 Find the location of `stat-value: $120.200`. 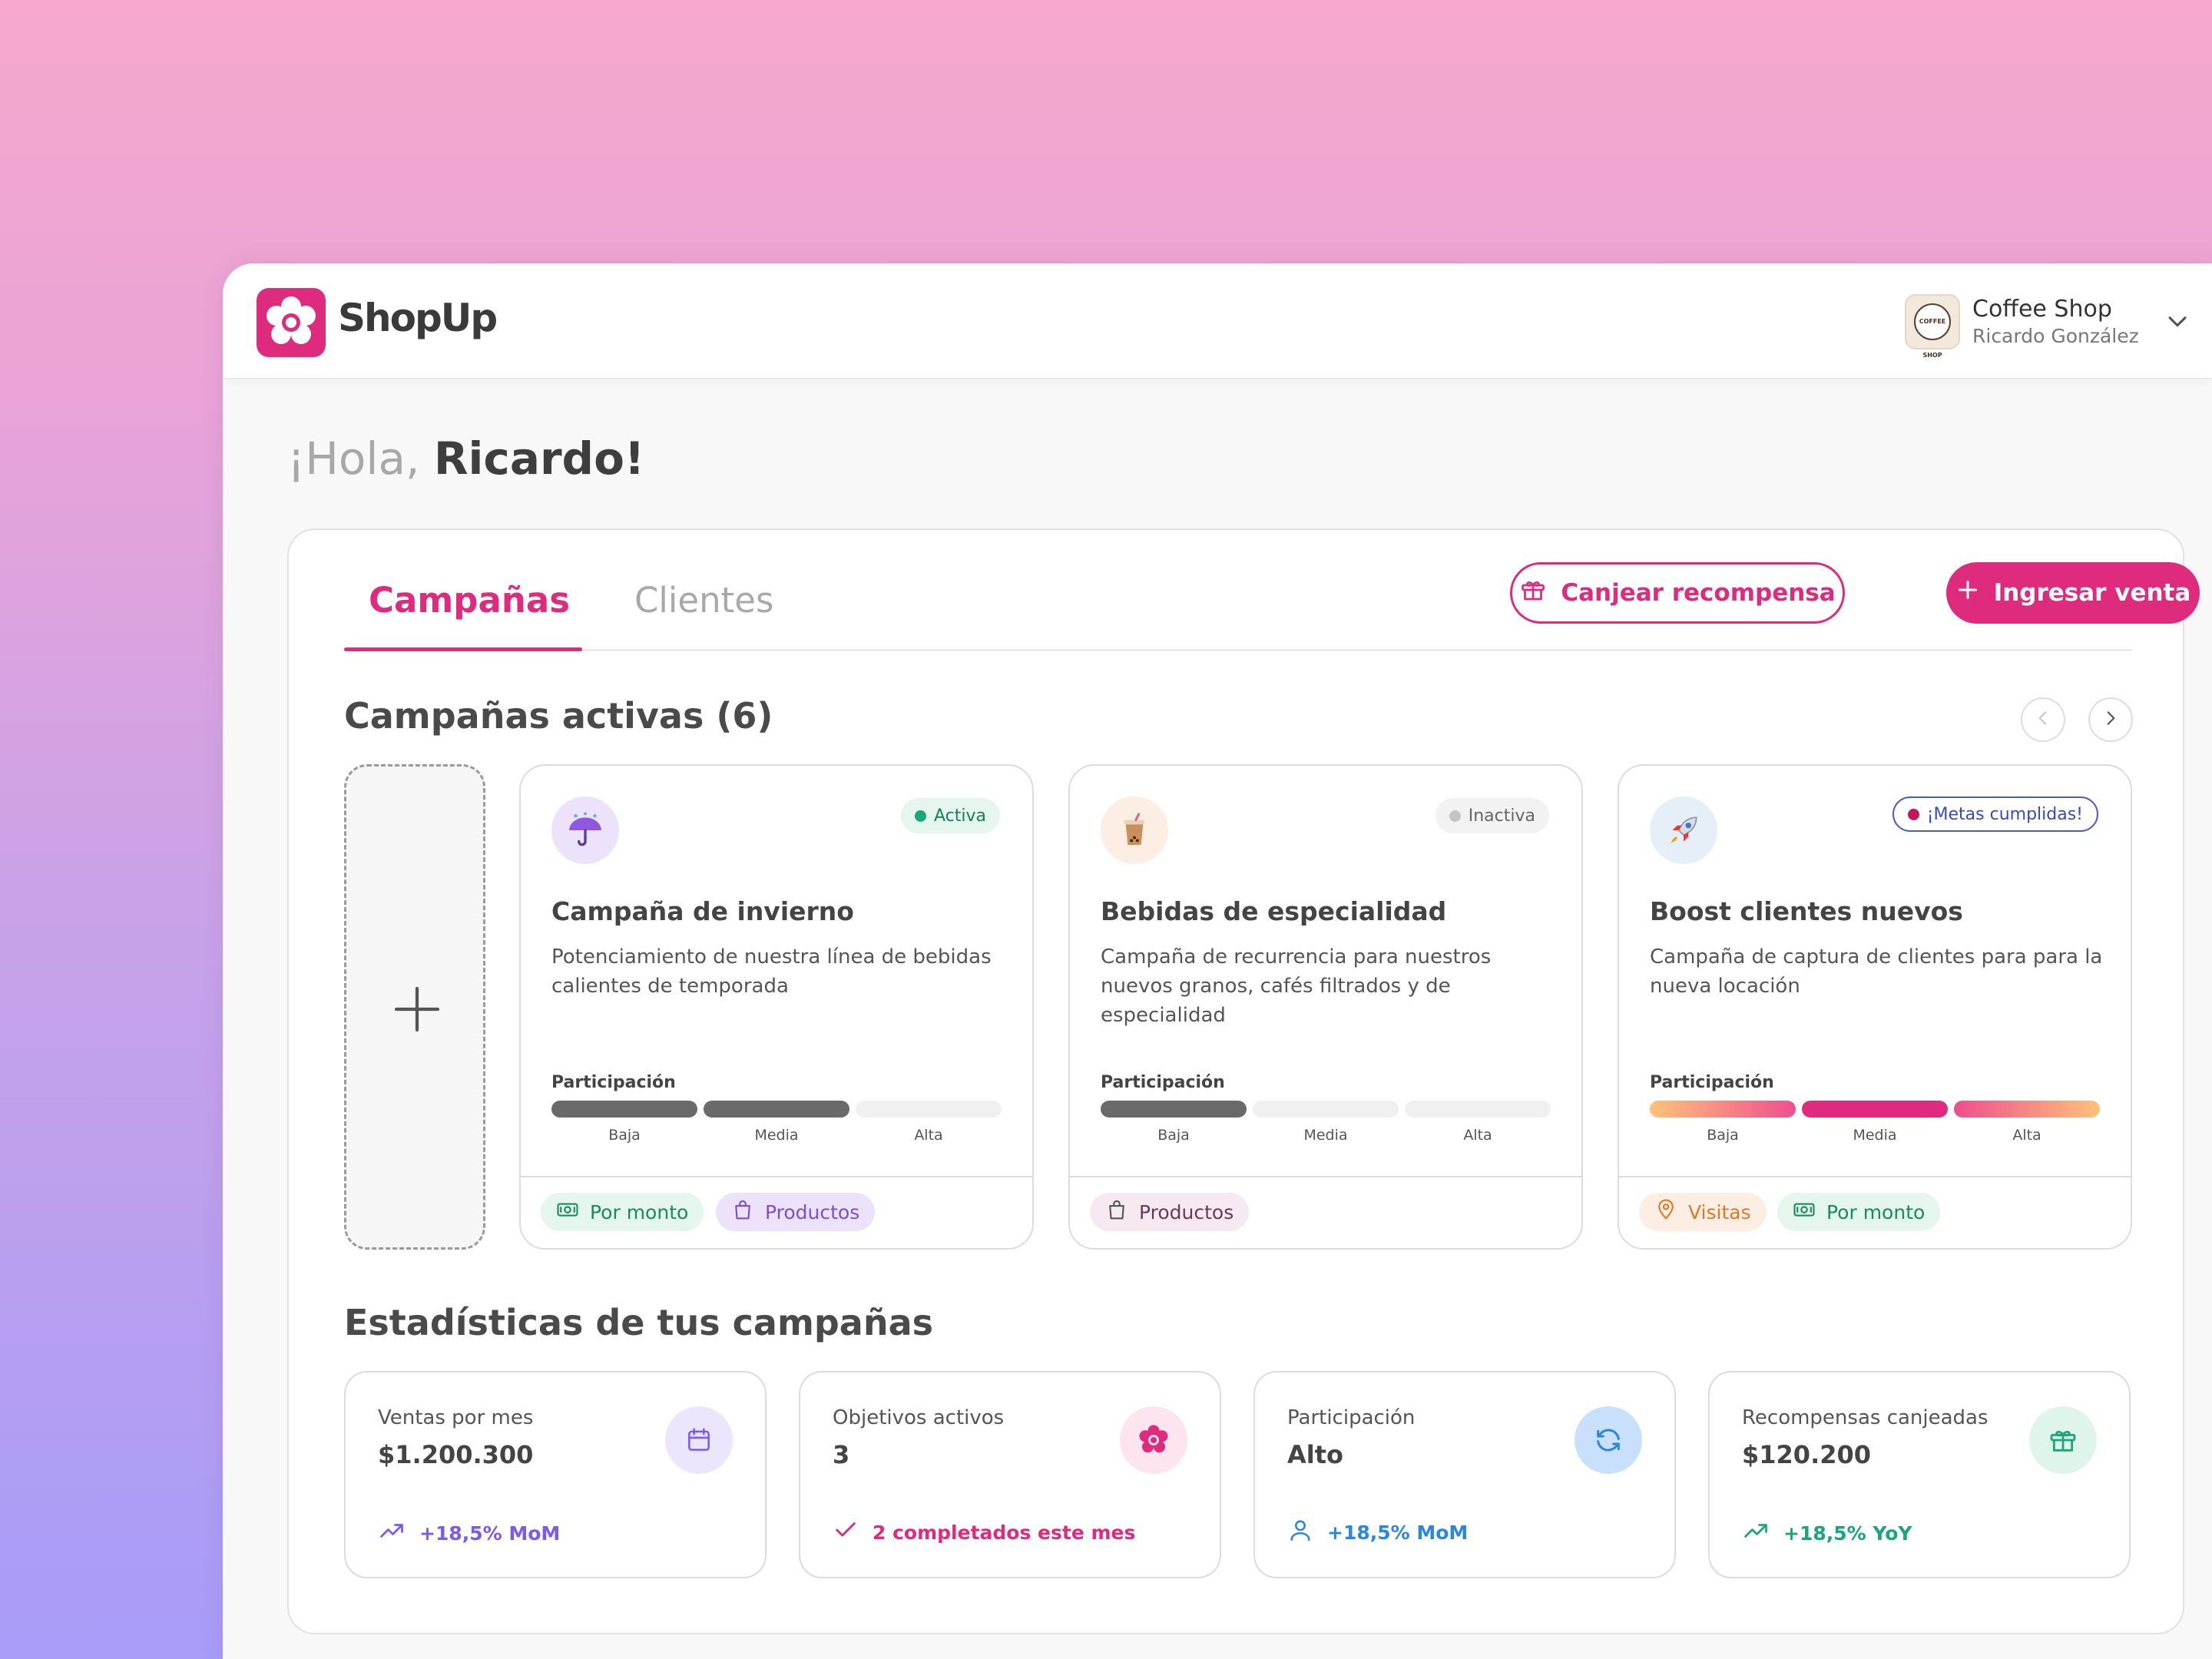

stat-value: $120.200 is located at coordinates (1807, 1454).